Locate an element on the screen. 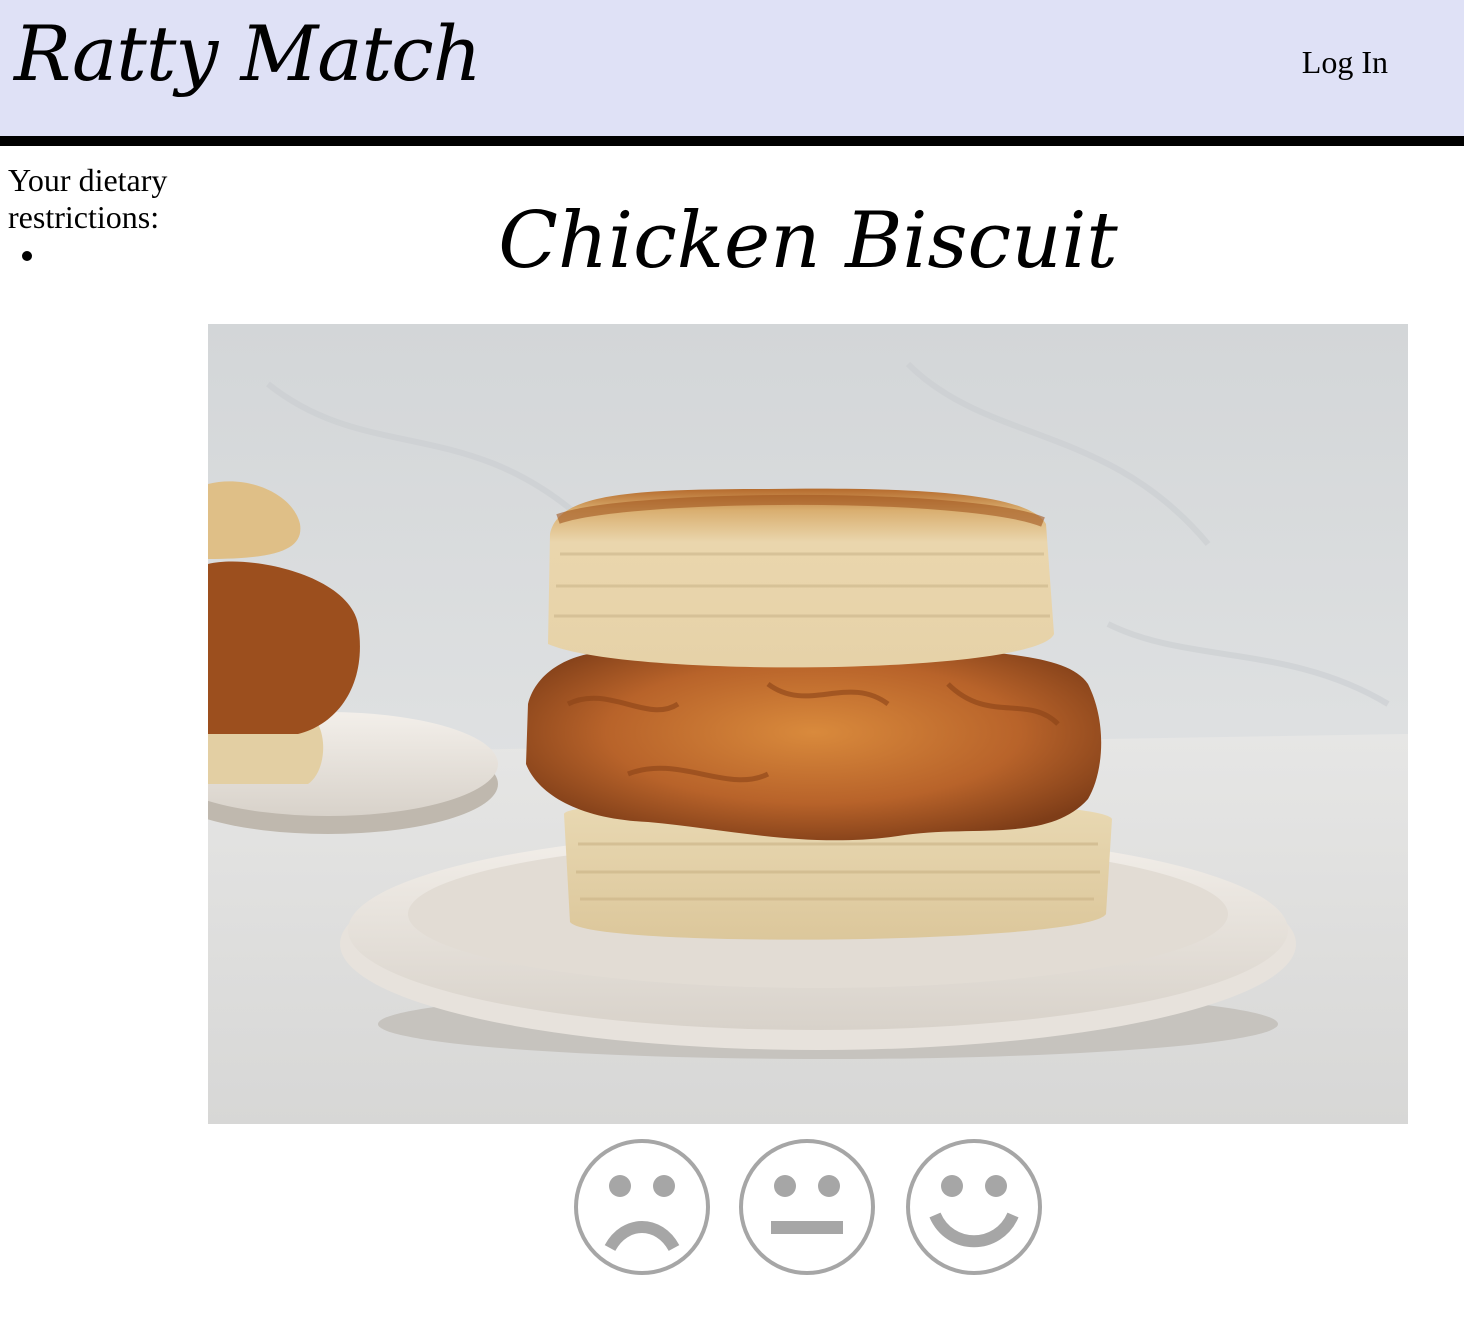  neutral-face-icon is located at coordinates (807, 1207).